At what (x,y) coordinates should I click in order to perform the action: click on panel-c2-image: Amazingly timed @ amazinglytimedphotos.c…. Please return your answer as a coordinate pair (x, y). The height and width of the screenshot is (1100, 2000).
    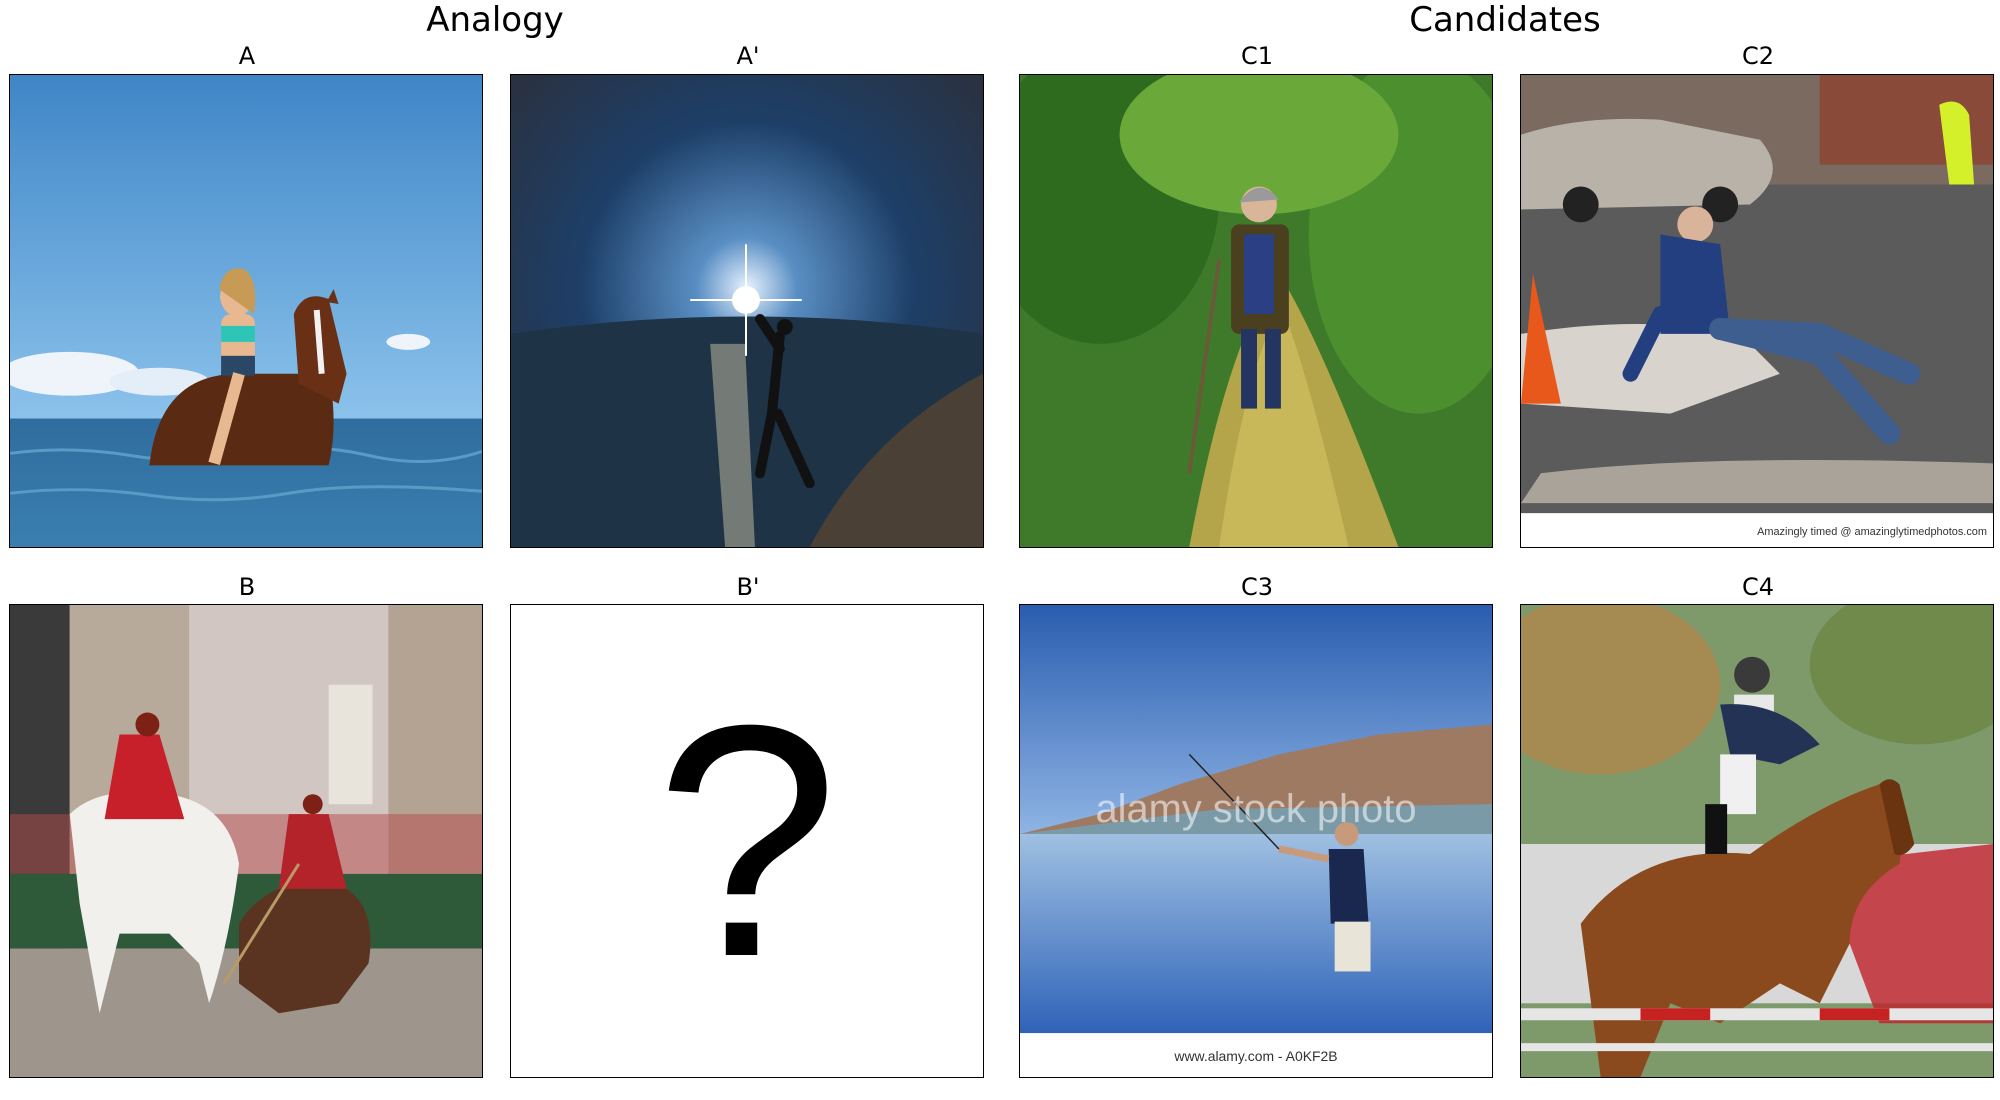
    Looking at the image, I should click on (1757, 311).